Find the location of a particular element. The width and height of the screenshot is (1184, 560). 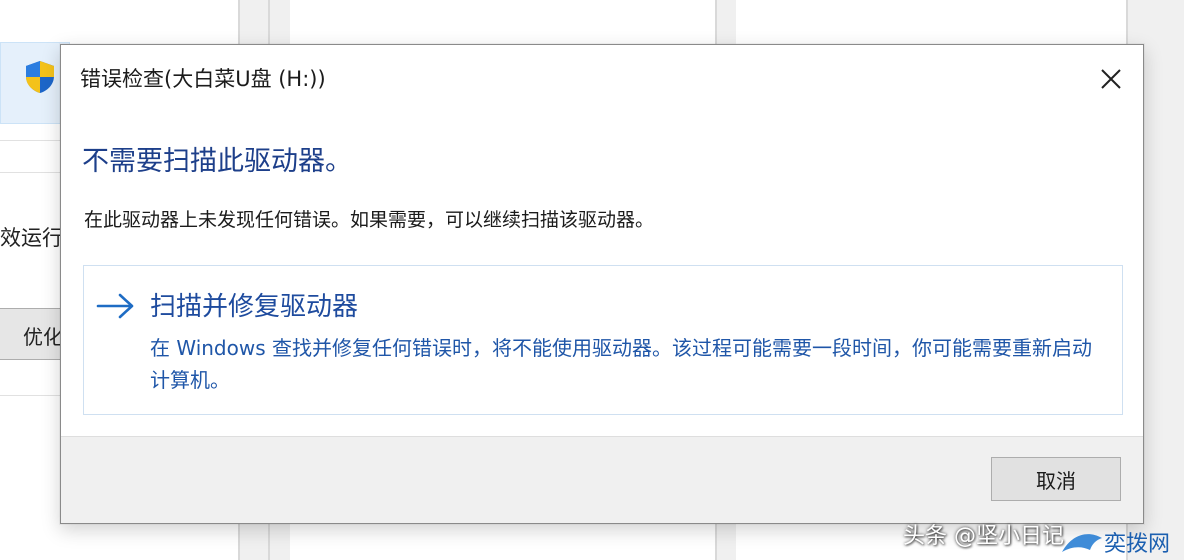

dialog-title: 错误检查(大白菜U盘 (H:)) is located at coordinates (203, 79).